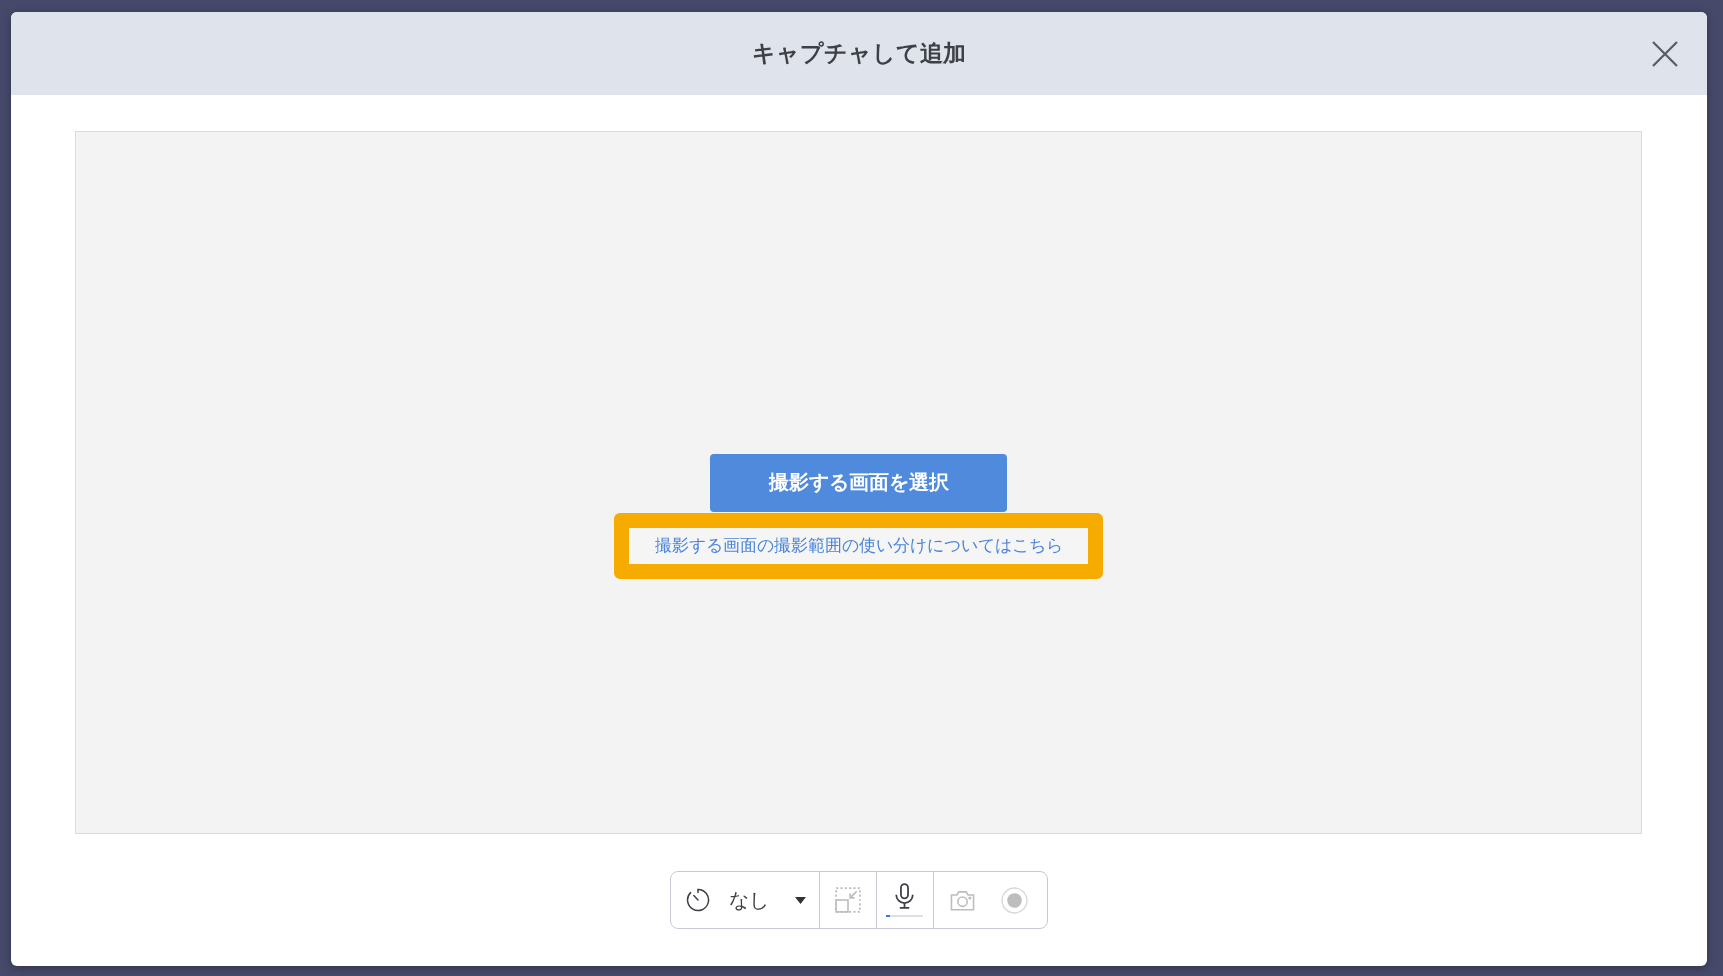  Describe the element at coordinates (744, 900) in the screenshot. I see `timer-select: なし` at that location.